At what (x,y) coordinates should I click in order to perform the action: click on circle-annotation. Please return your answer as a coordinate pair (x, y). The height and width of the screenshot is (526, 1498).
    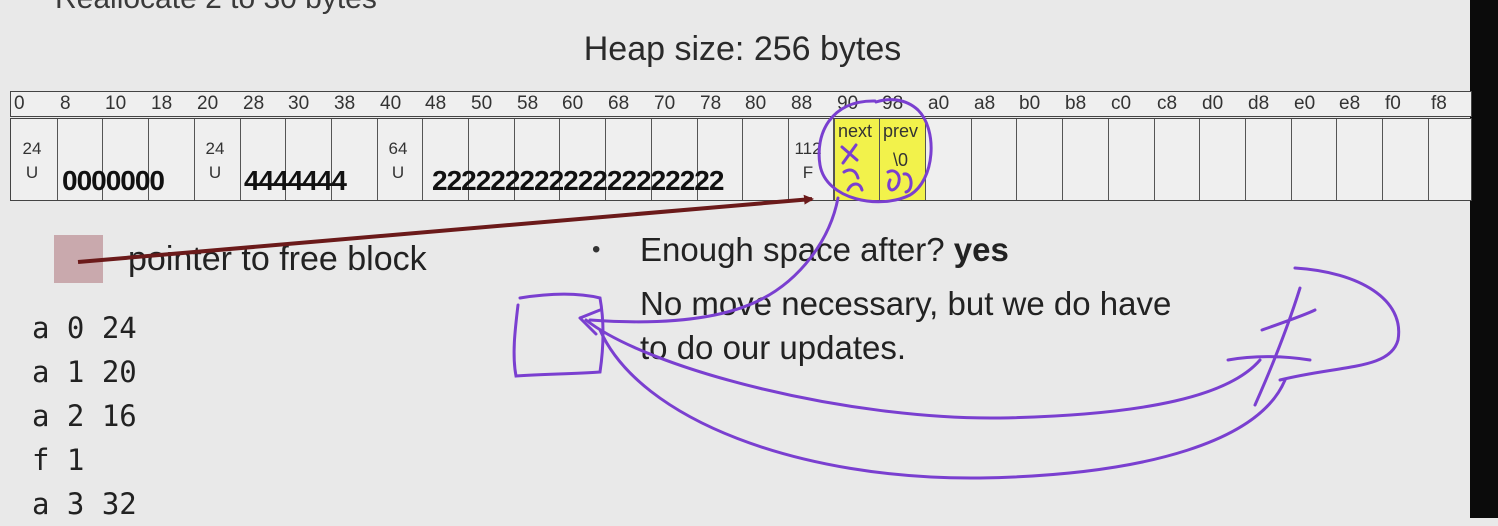
    Looking at the image, I should click on (875, 151).